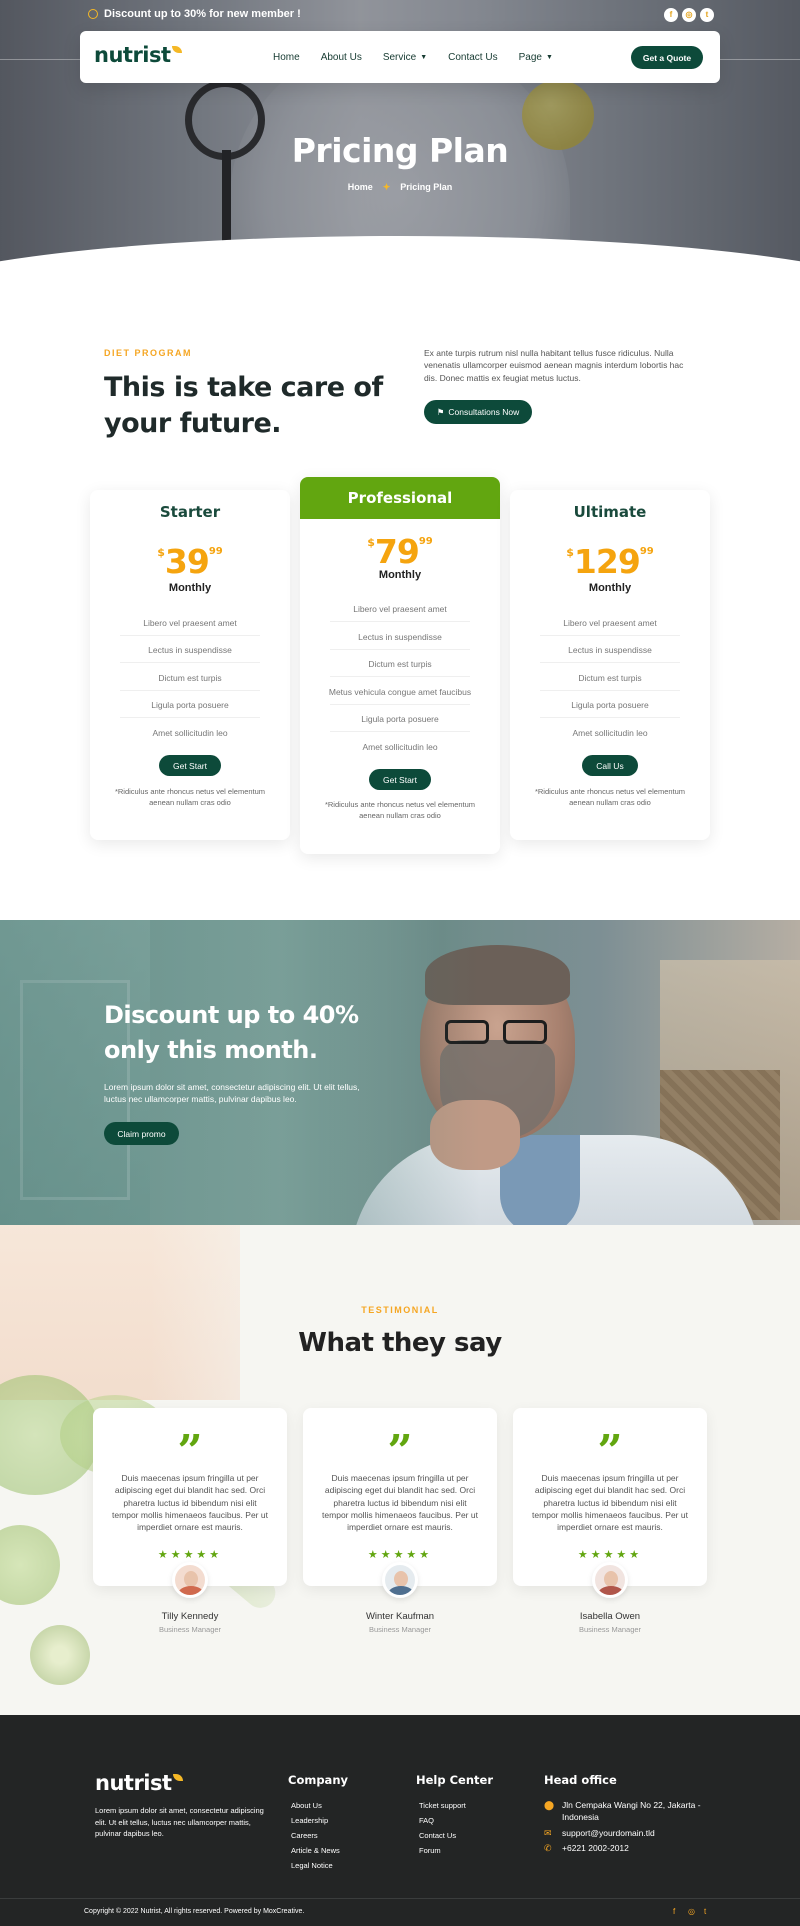 This screenshot has width=800, height=1926. What do you see at coordinates (454, 1780) in the screenshot?
I see `footer-heading-help-center: Help Center` at bounding box center [454, 1780].